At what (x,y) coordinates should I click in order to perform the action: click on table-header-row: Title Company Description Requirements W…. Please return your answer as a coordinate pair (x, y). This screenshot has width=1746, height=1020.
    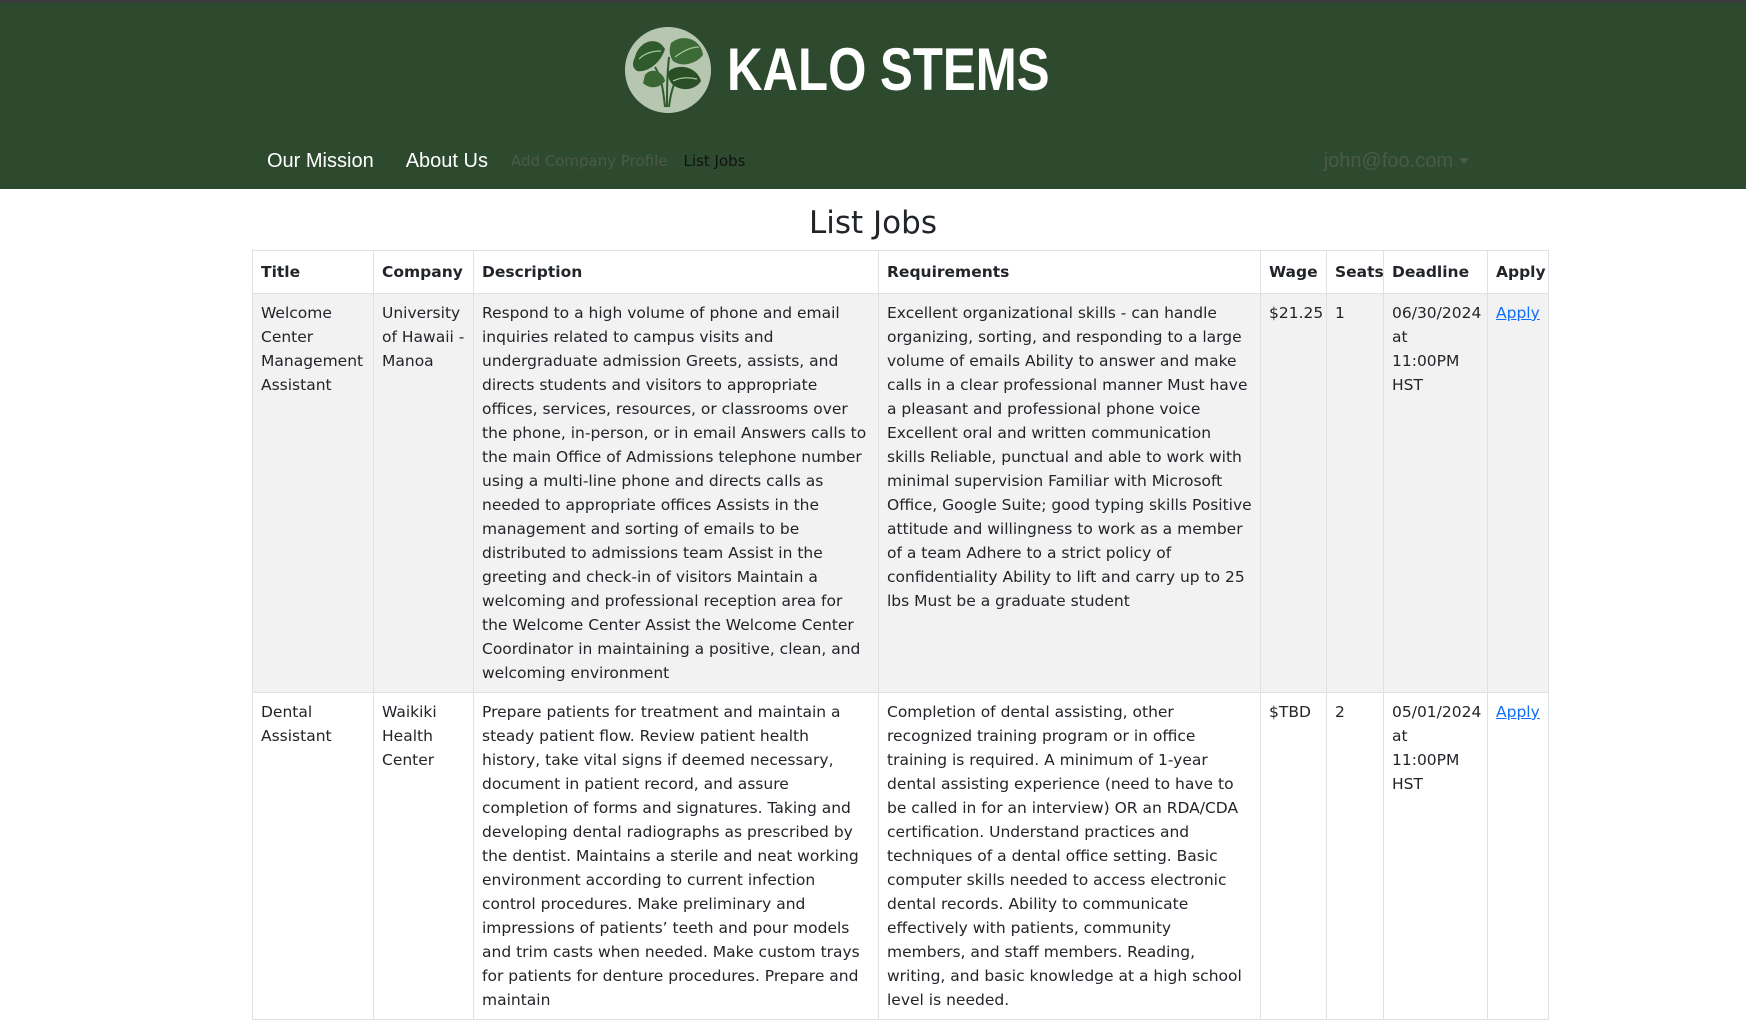
    Looking at the image, I should click on (900, 272).